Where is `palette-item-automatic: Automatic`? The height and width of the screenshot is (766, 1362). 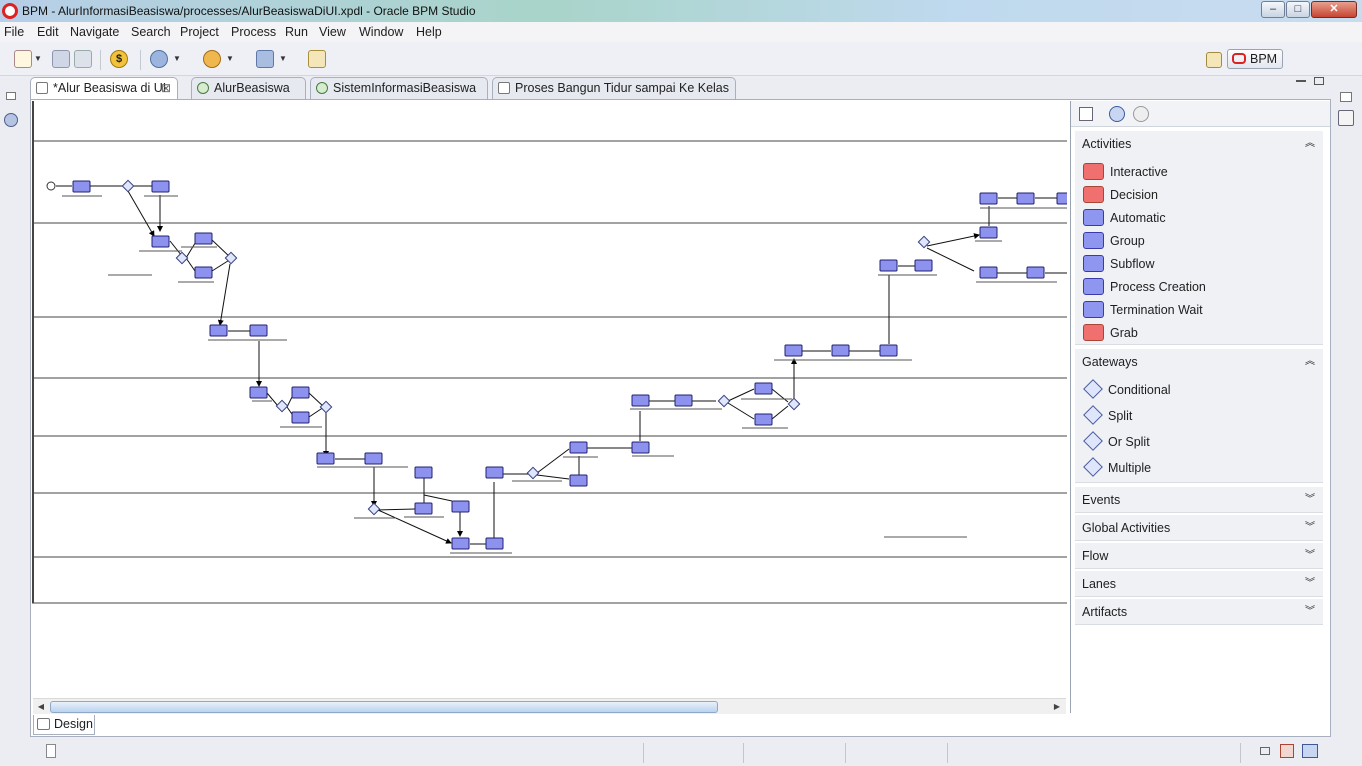
palette-item-automatic: Automatic is located at coordinates (1124, 218).